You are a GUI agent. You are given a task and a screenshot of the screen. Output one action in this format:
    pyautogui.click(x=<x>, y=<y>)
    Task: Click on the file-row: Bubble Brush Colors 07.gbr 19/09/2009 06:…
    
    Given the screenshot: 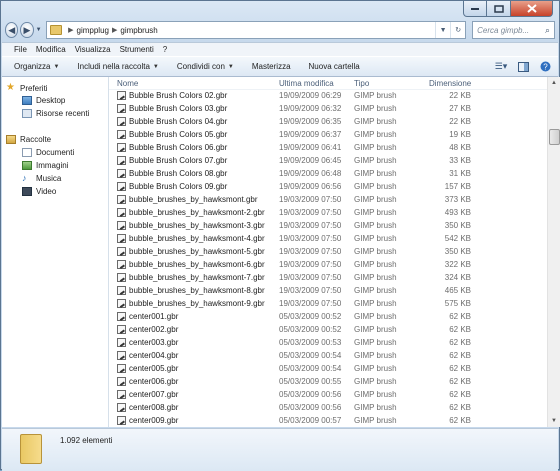 What is the action you would take?
    pyautogui.click(x=328, y=161)
    